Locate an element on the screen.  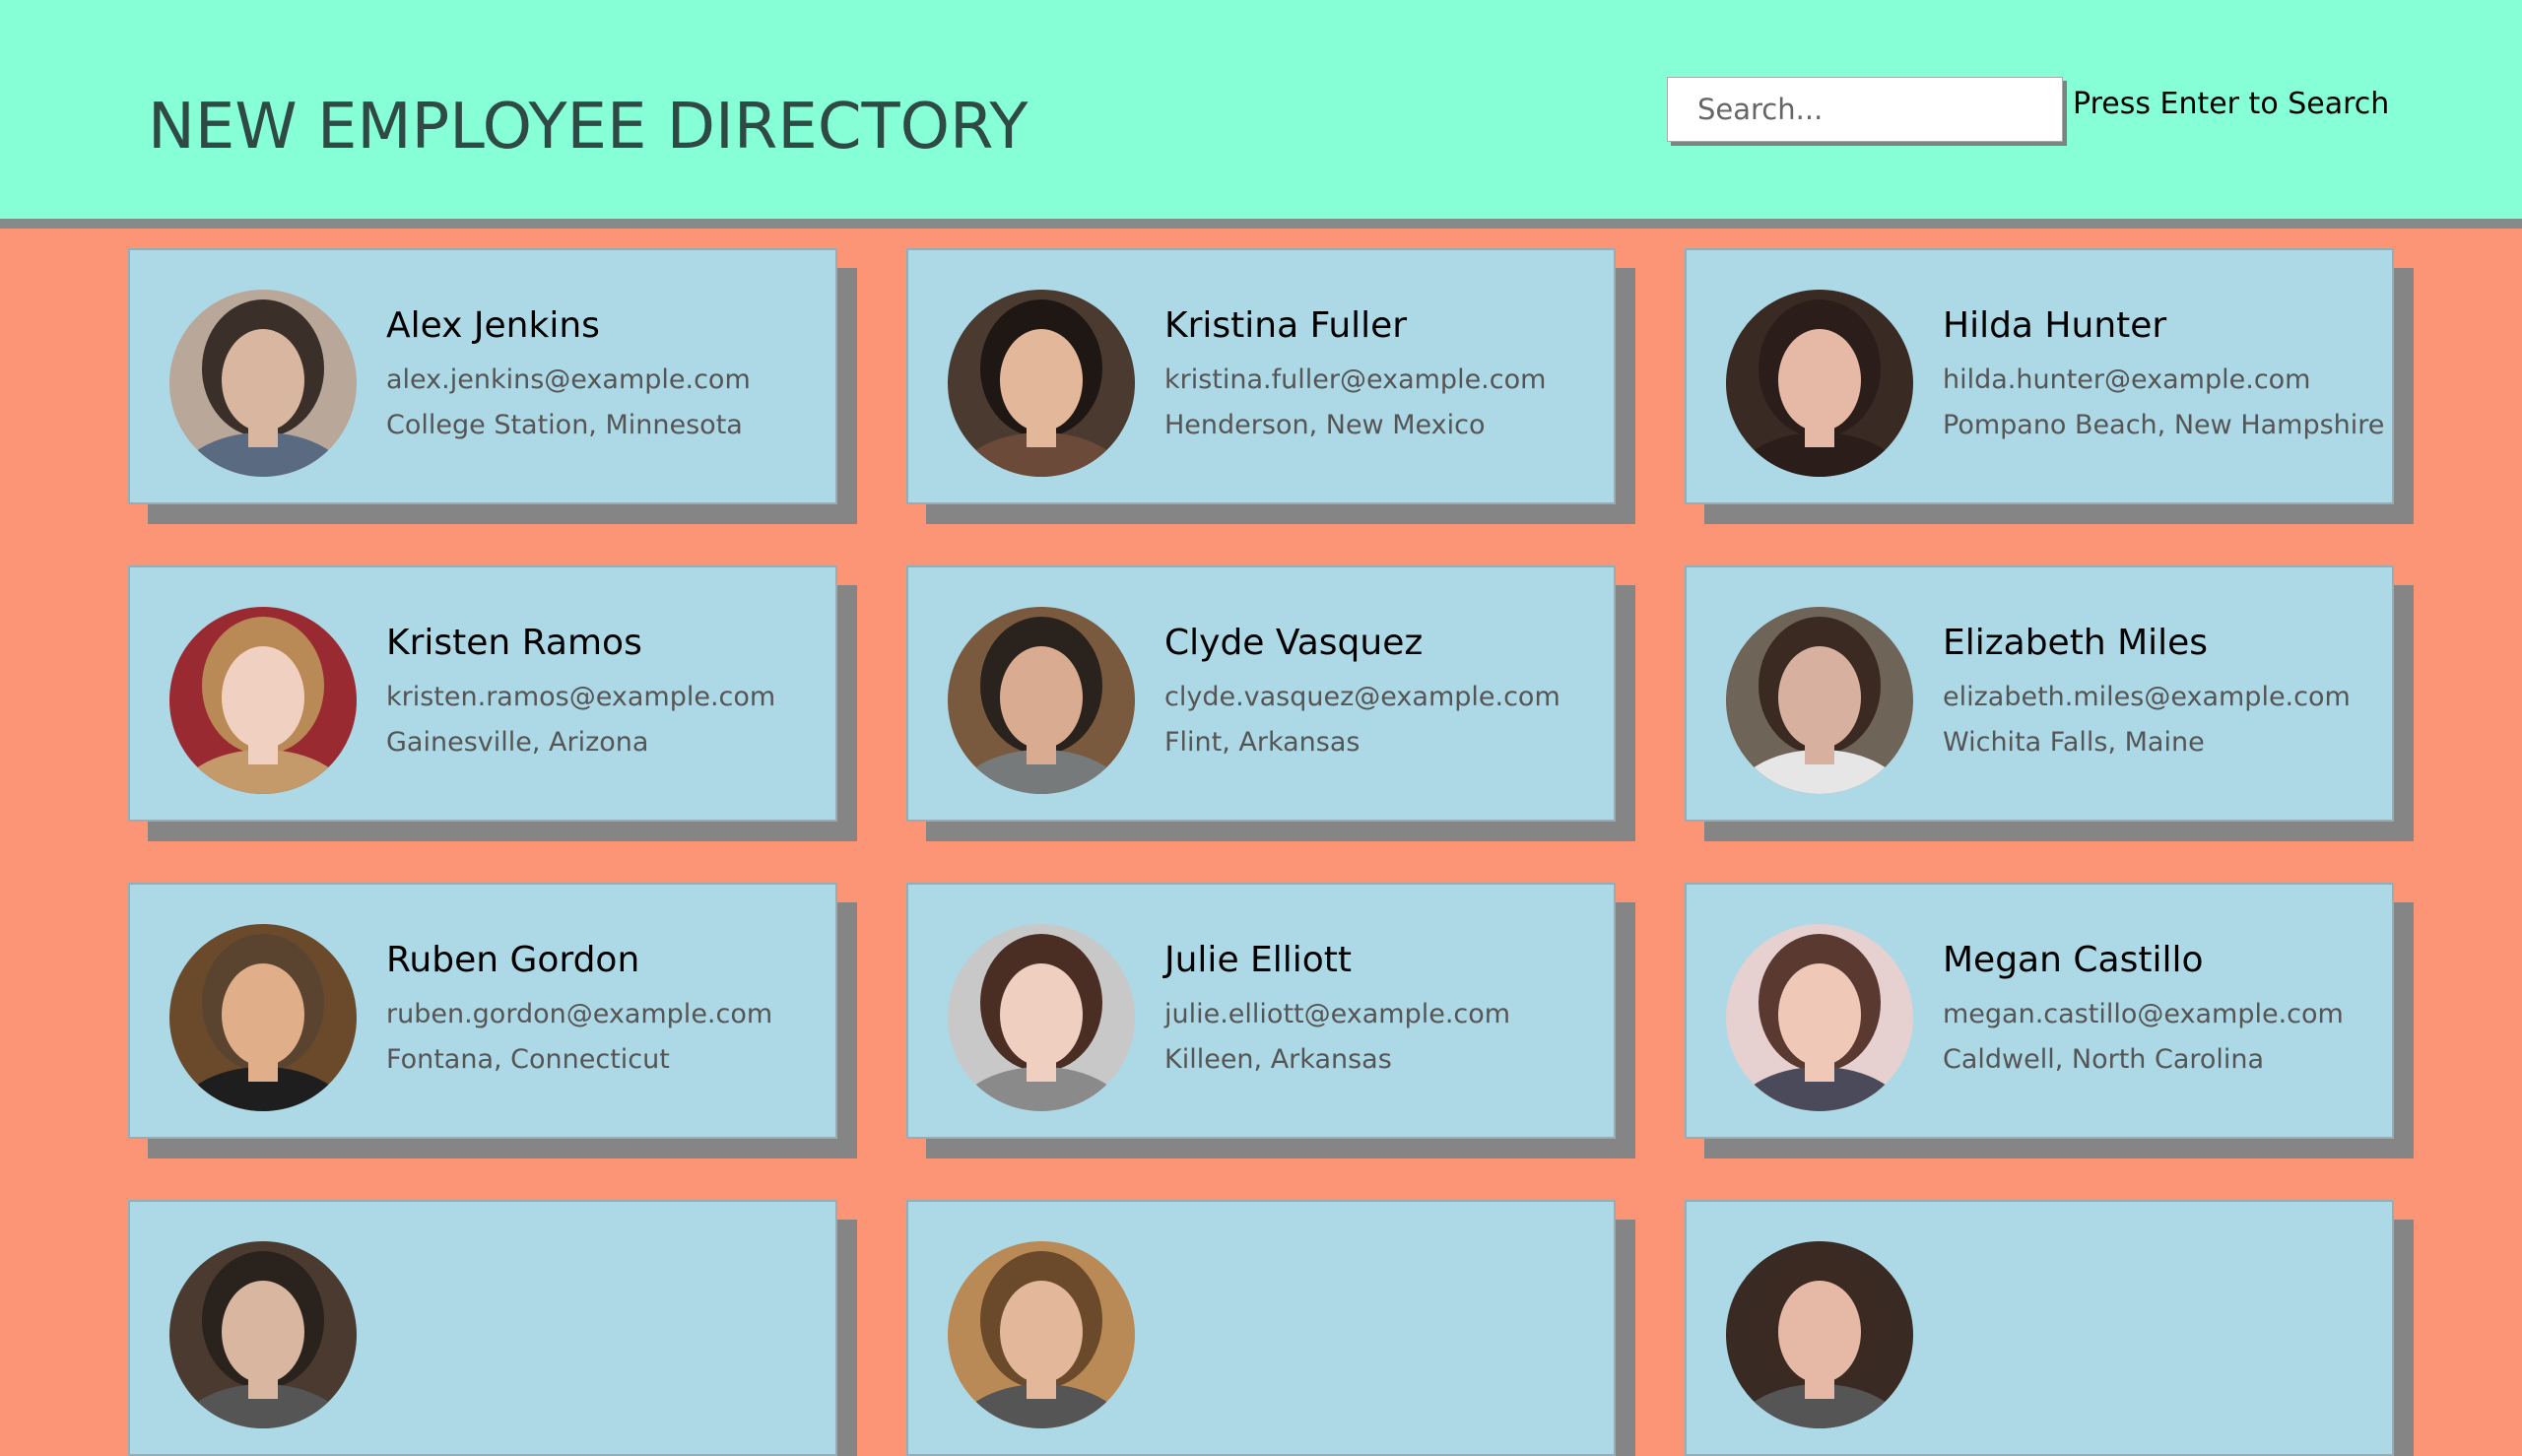
employee-email: clyde.vasquez@example.com is located at coordinates (1362, 697).